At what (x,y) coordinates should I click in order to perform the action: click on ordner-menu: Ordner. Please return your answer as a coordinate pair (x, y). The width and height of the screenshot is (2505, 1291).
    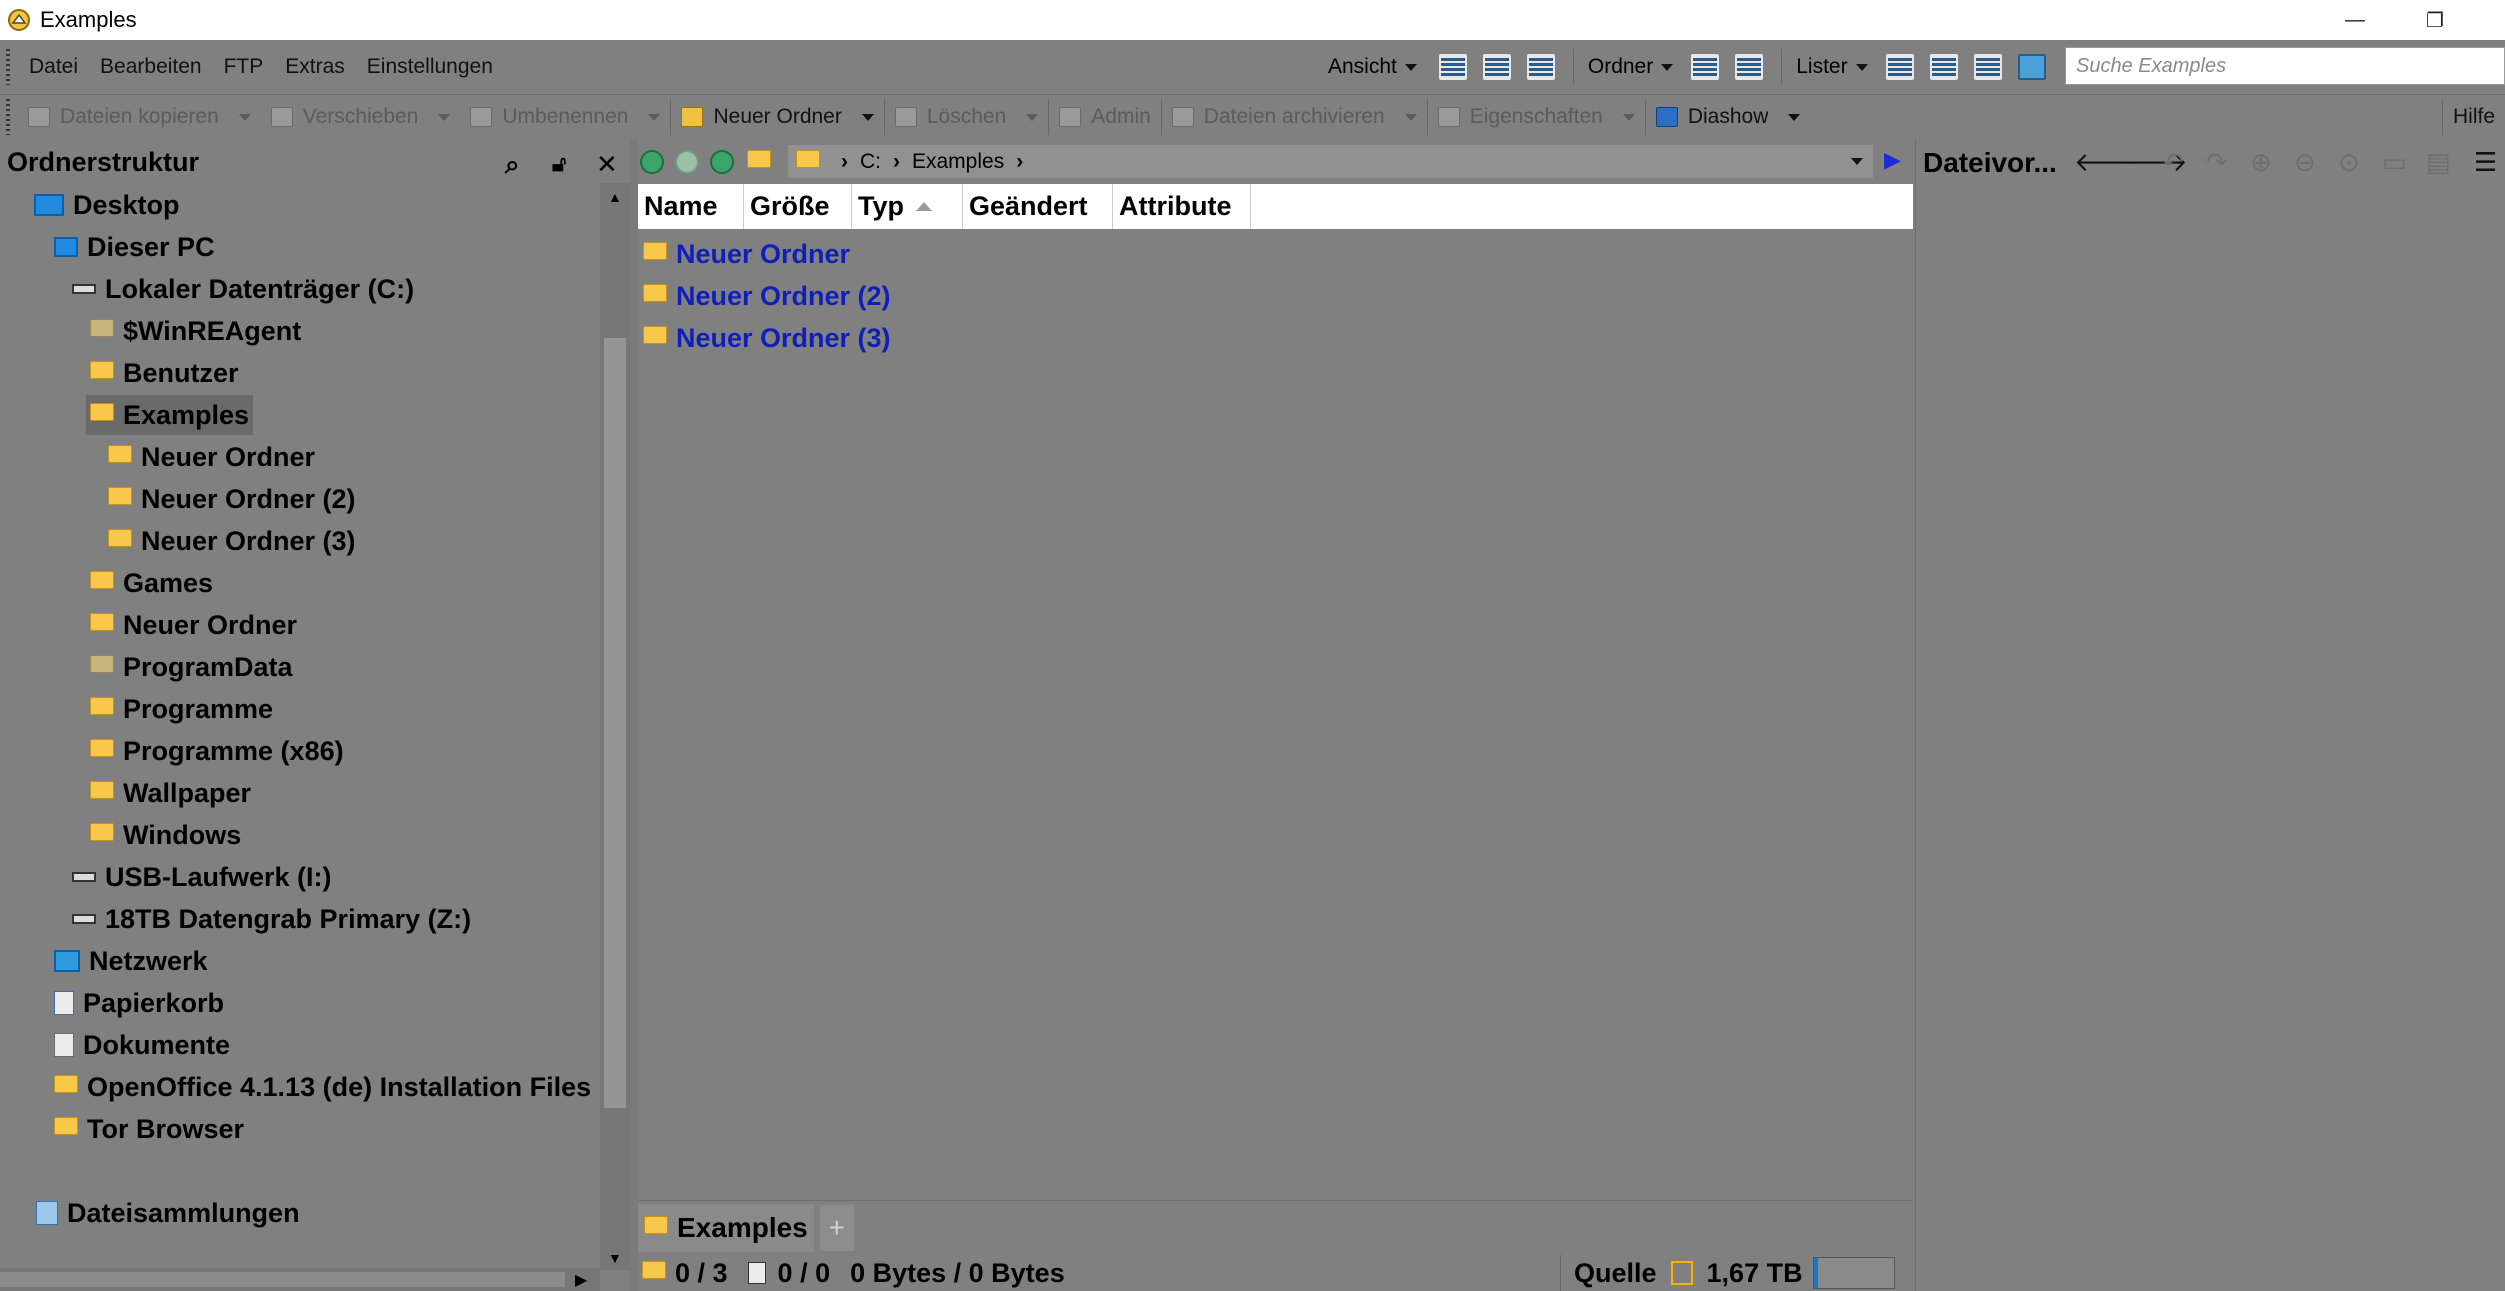
    Looking at the image, I should click on (1631, 67).